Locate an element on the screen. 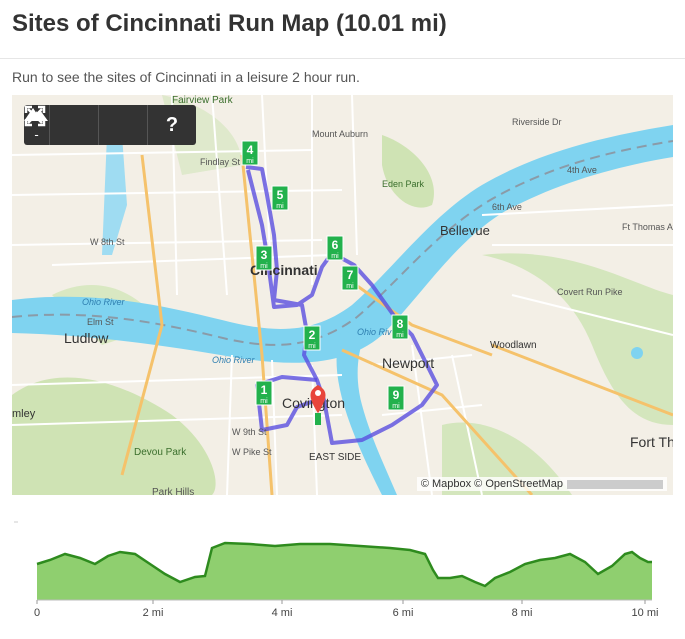 This screenshot has width=685, height=639. label-eden-park: Eden Park is located at coordinates (403, 184).